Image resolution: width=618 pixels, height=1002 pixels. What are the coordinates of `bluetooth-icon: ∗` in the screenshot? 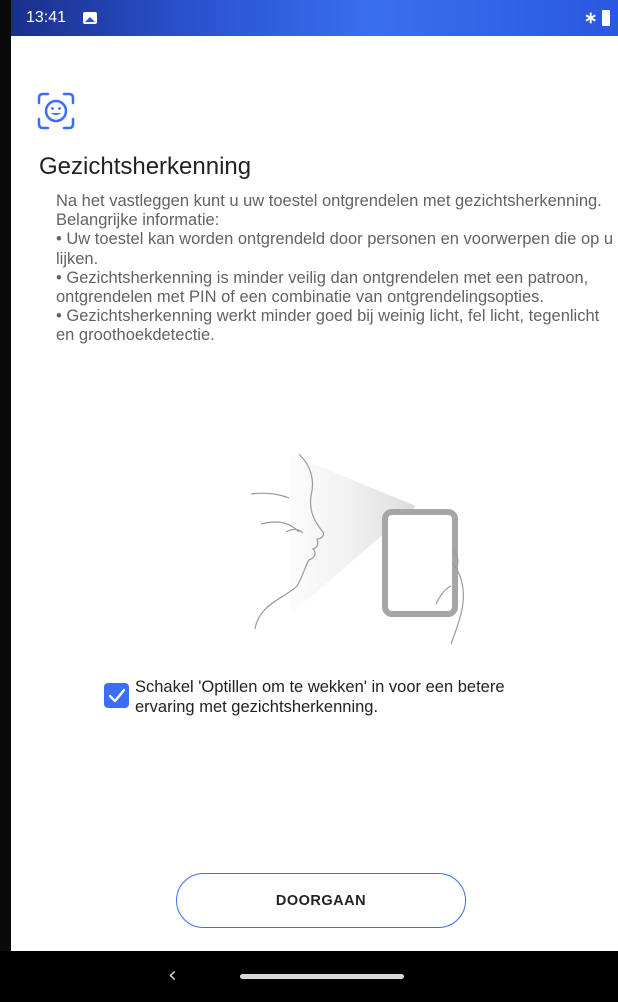 It's located at (591, 18).